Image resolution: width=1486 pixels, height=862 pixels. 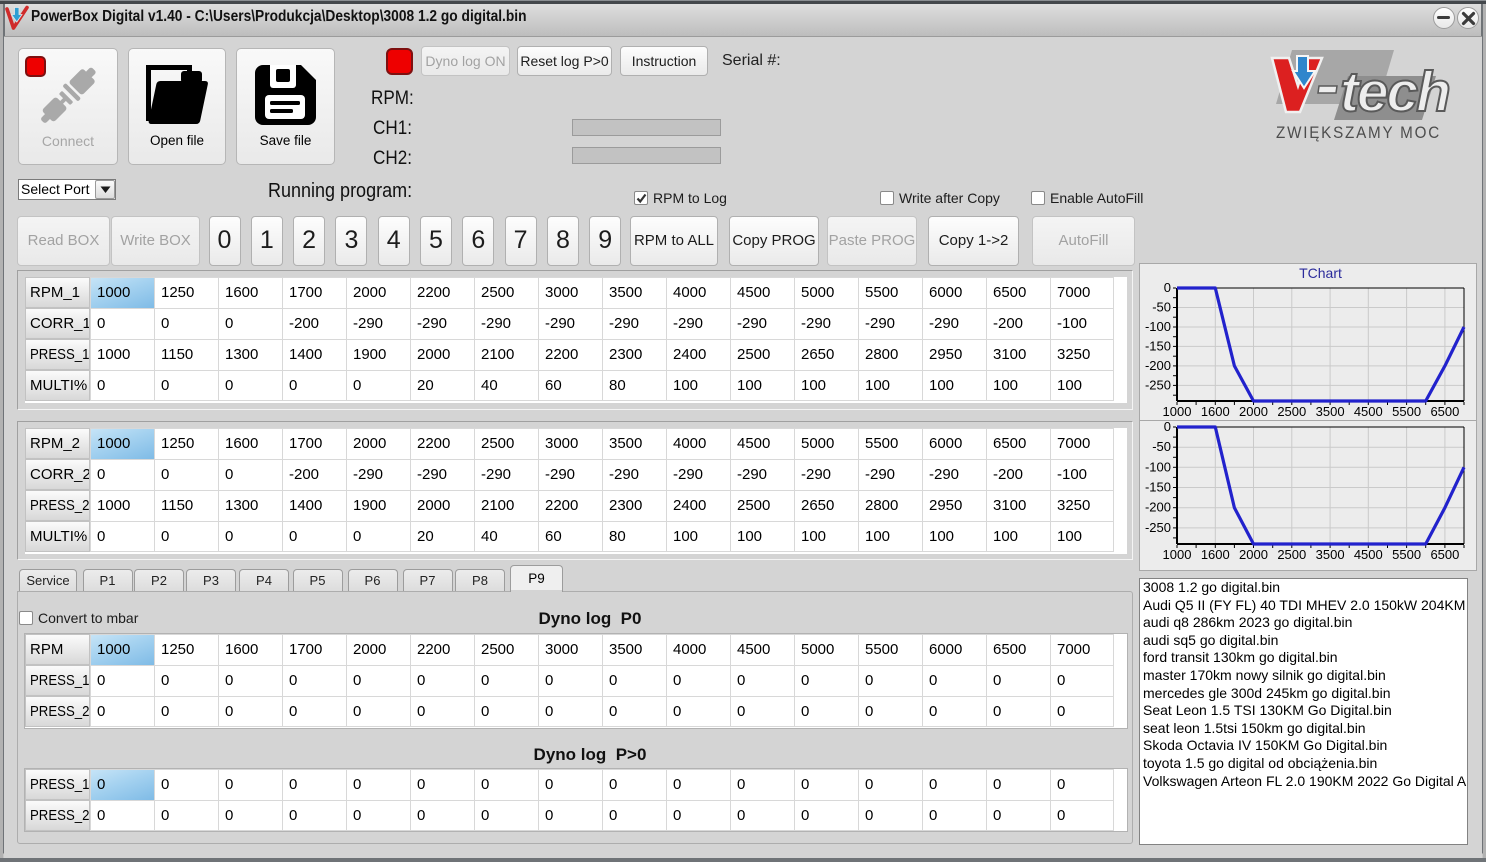 I want to click on svg-text: TChart, so click(x=1320, y=273).